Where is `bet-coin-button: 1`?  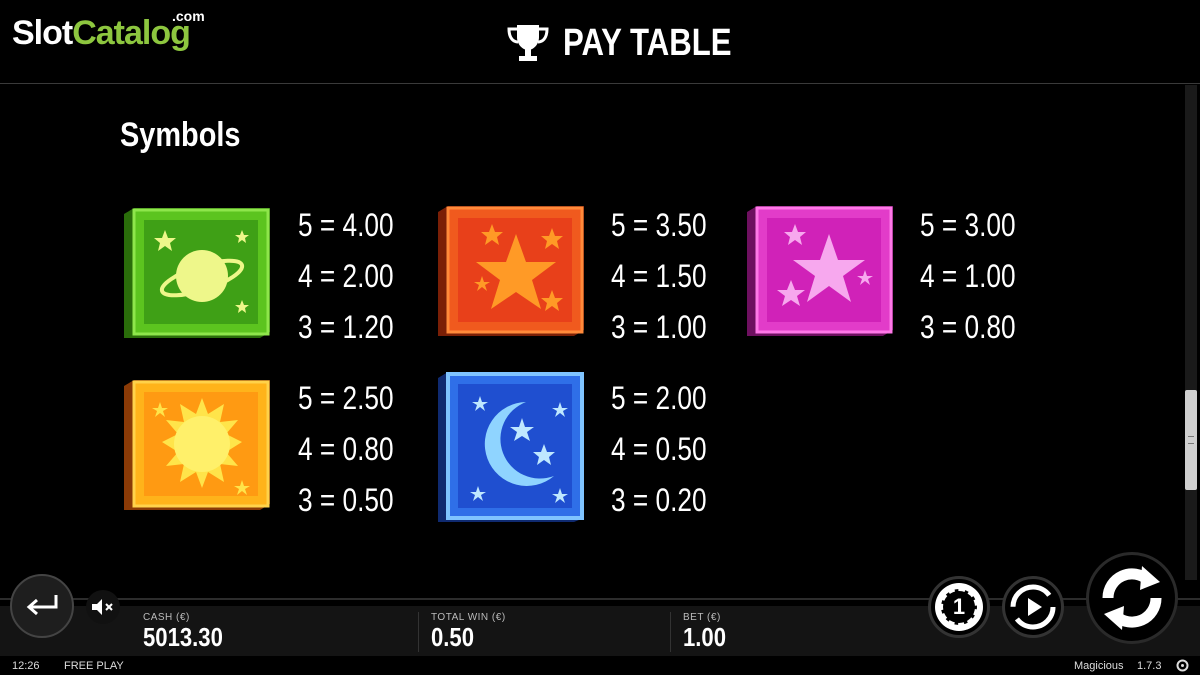 bet-coin-button: 1 is located at coordinates (959, 607).